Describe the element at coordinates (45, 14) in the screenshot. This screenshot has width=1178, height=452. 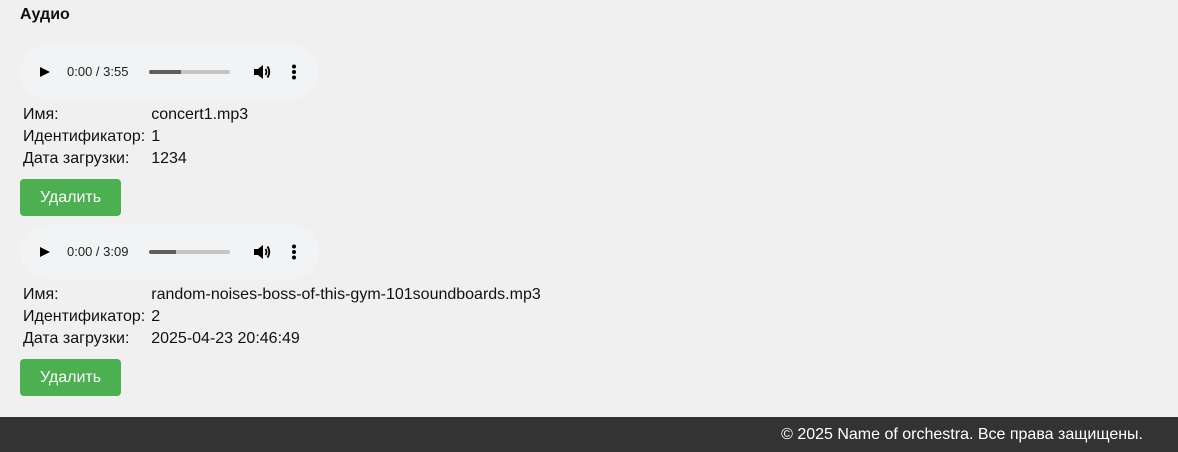
I see `section-title: Аудио` at that location.